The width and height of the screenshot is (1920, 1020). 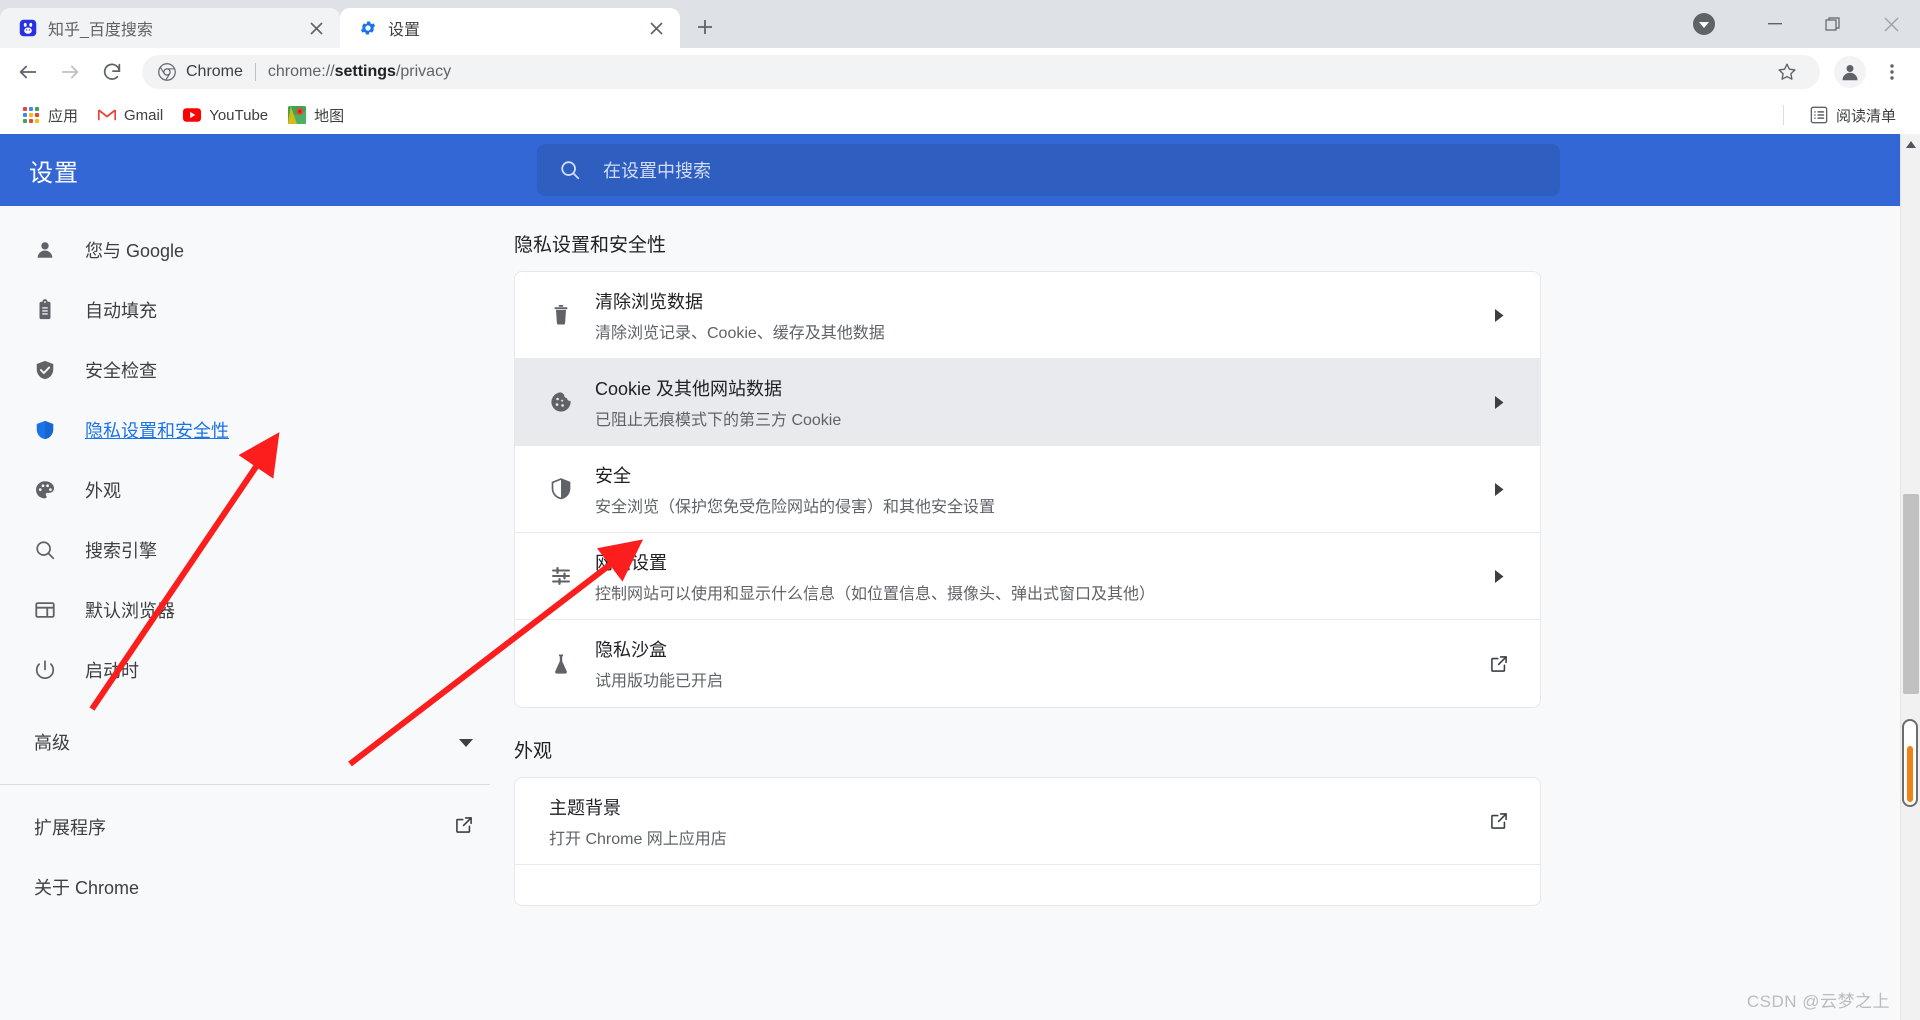 What do you see at coordinates (1027, 663) in the screenshot?
I see `row-privacy-sandbox: 隐私沙盒 试用版功能已开启` at bounding box center [1027, 663].